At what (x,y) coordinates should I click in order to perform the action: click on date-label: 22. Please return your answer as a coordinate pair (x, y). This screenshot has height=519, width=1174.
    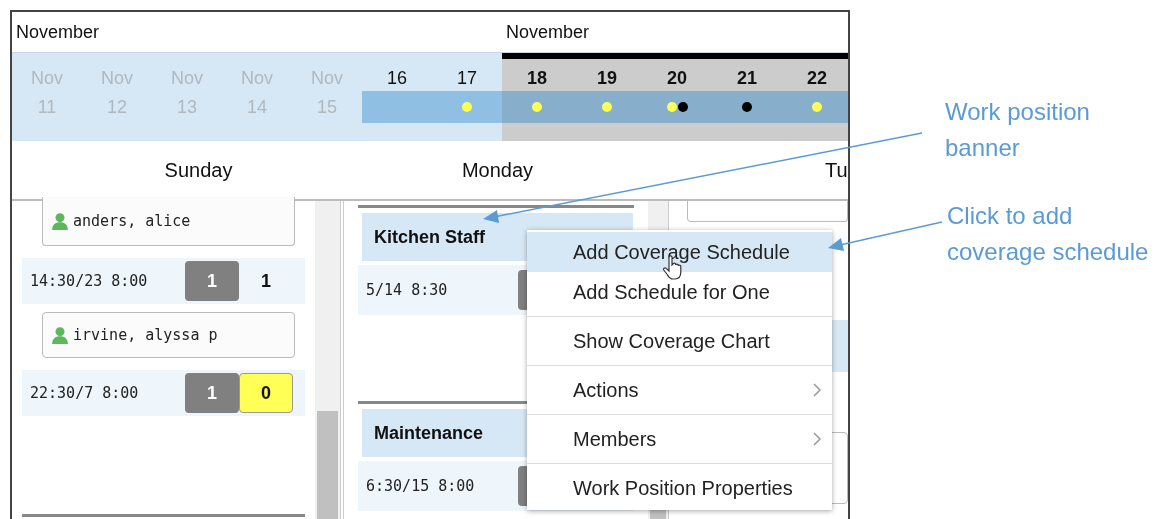
    Looking at the image, I should click on (817, 78).